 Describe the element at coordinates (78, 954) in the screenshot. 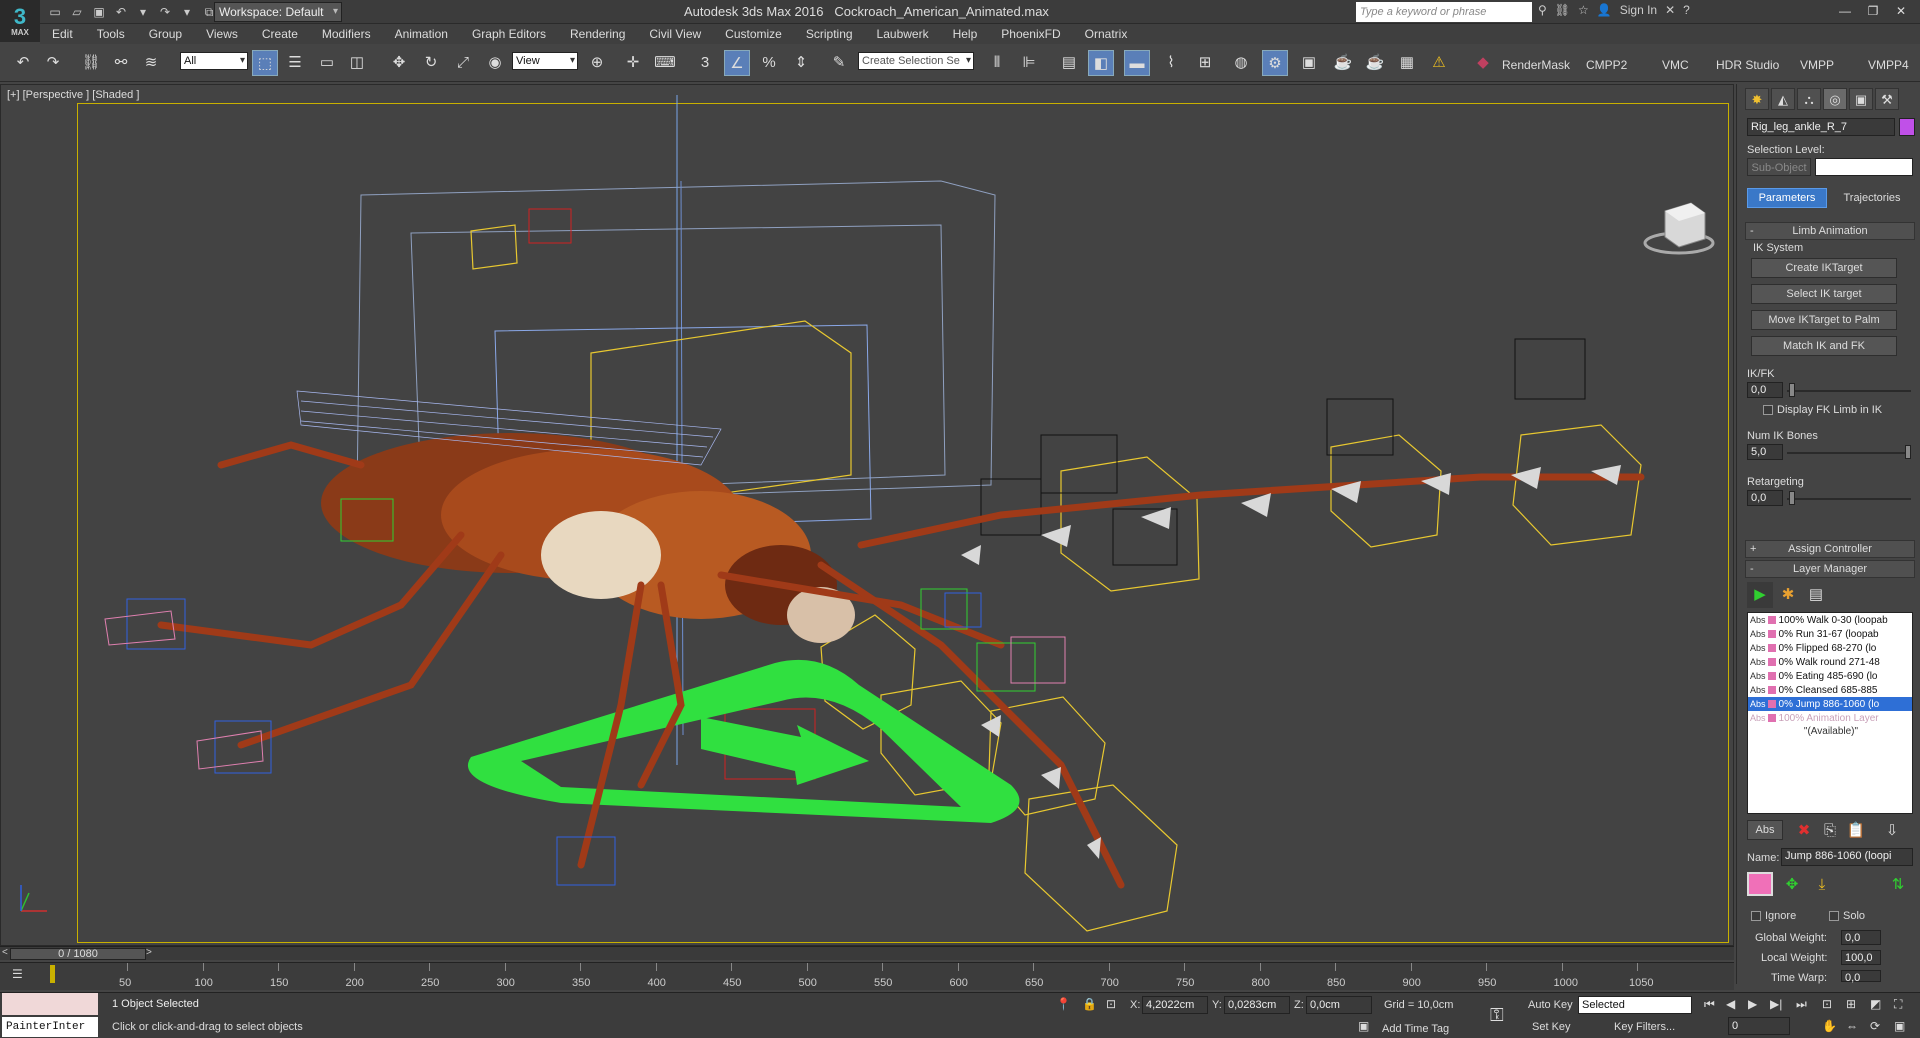

I see `time-slider-thumb: 0 / 1080` at that location.